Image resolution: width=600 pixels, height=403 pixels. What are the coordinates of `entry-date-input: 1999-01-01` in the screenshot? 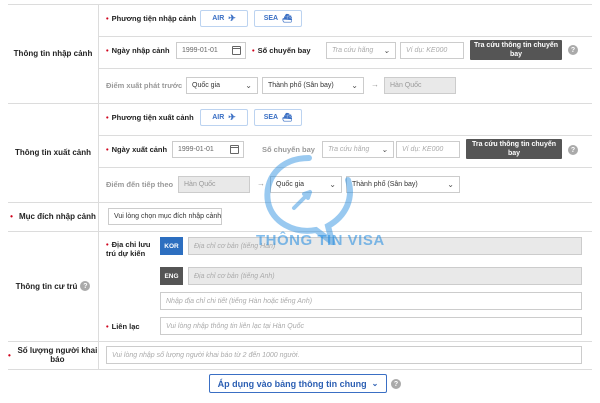 It's located at (211, 50).